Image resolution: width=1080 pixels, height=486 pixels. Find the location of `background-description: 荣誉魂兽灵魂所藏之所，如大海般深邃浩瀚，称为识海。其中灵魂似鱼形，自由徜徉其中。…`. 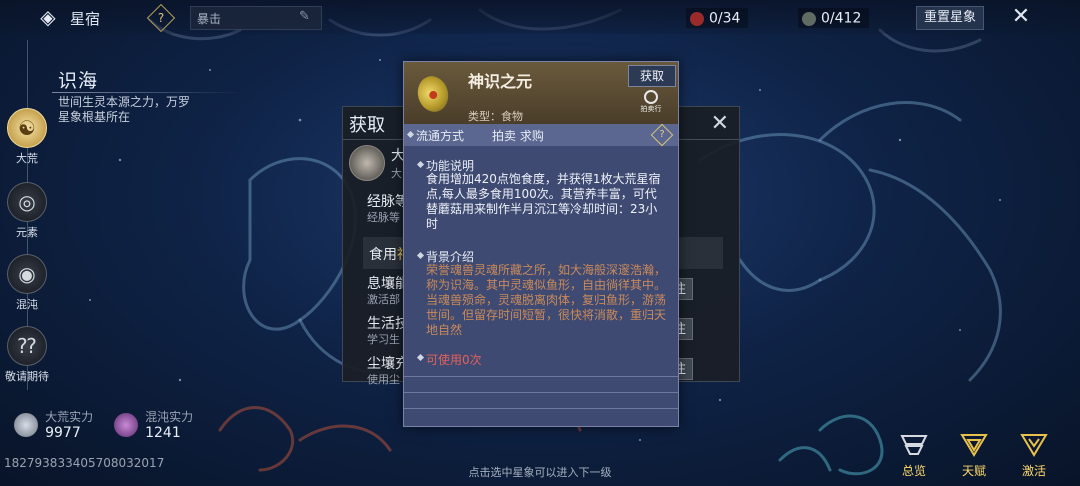

background-description: 荣誉魂兽灵魂所藏之所，如大海般深邃浩瀚，称为识海。其中灵魂似鱼形，自由徜徉其中。… is located at coordinates (546, 300).